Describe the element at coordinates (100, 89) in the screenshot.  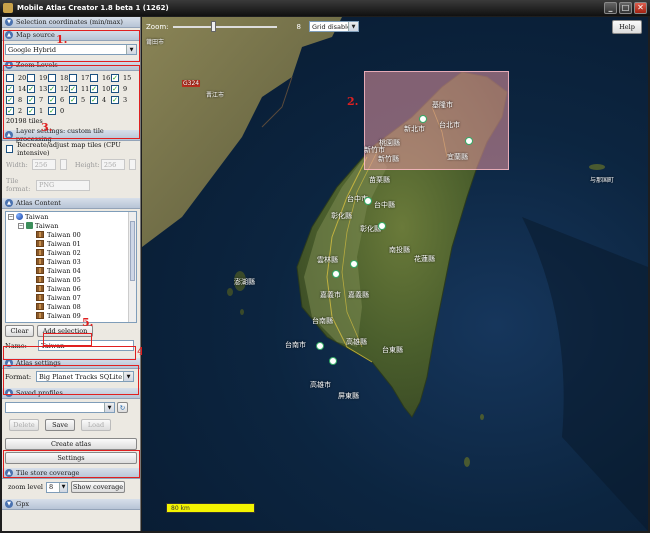
I see `zoom-level-10: 10` at that location.